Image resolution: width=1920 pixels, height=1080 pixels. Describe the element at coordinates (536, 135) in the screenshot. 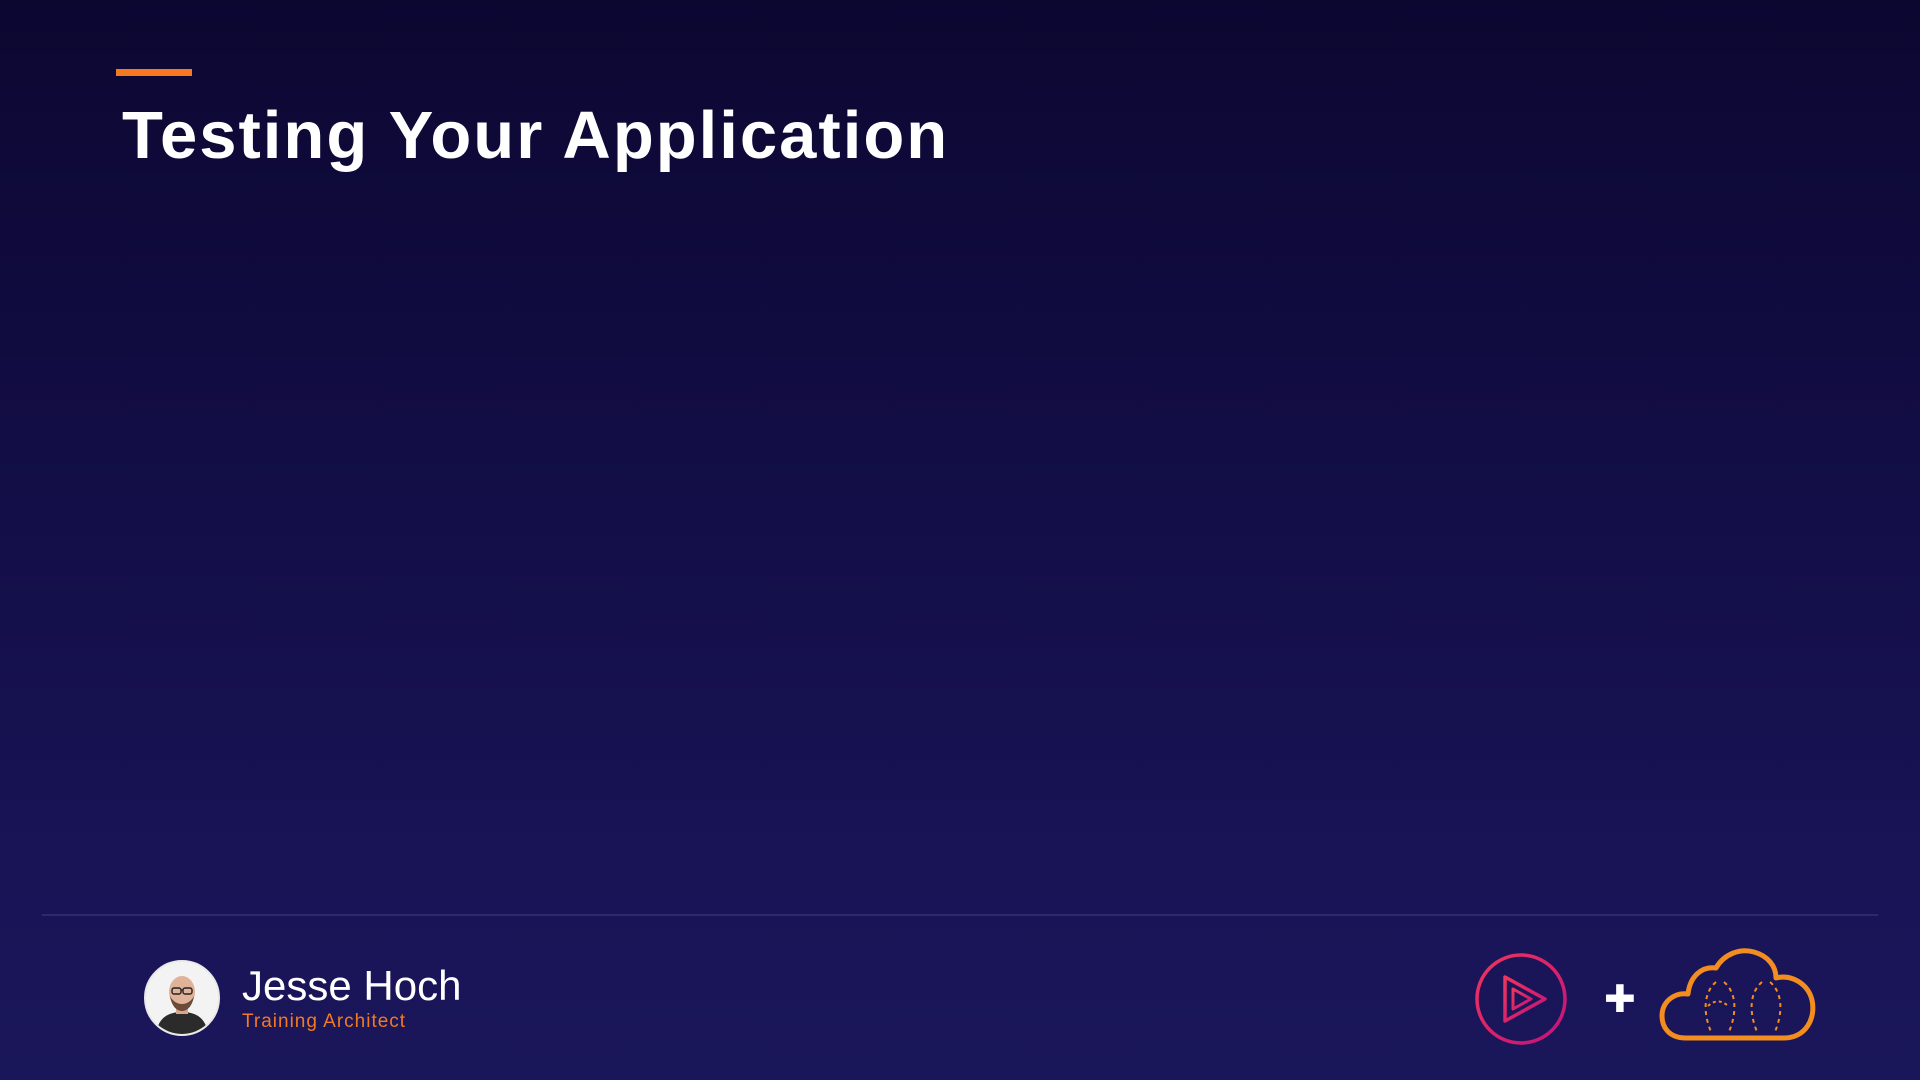

I see `slide-title: Testing Your Application` at that location.